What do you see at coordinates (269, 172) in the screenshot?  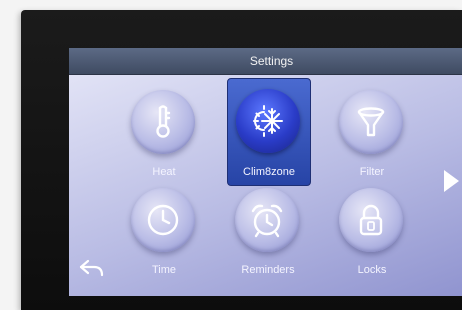 I see `menu-item-label: Clim8zone` at bounding box center [269, 172].